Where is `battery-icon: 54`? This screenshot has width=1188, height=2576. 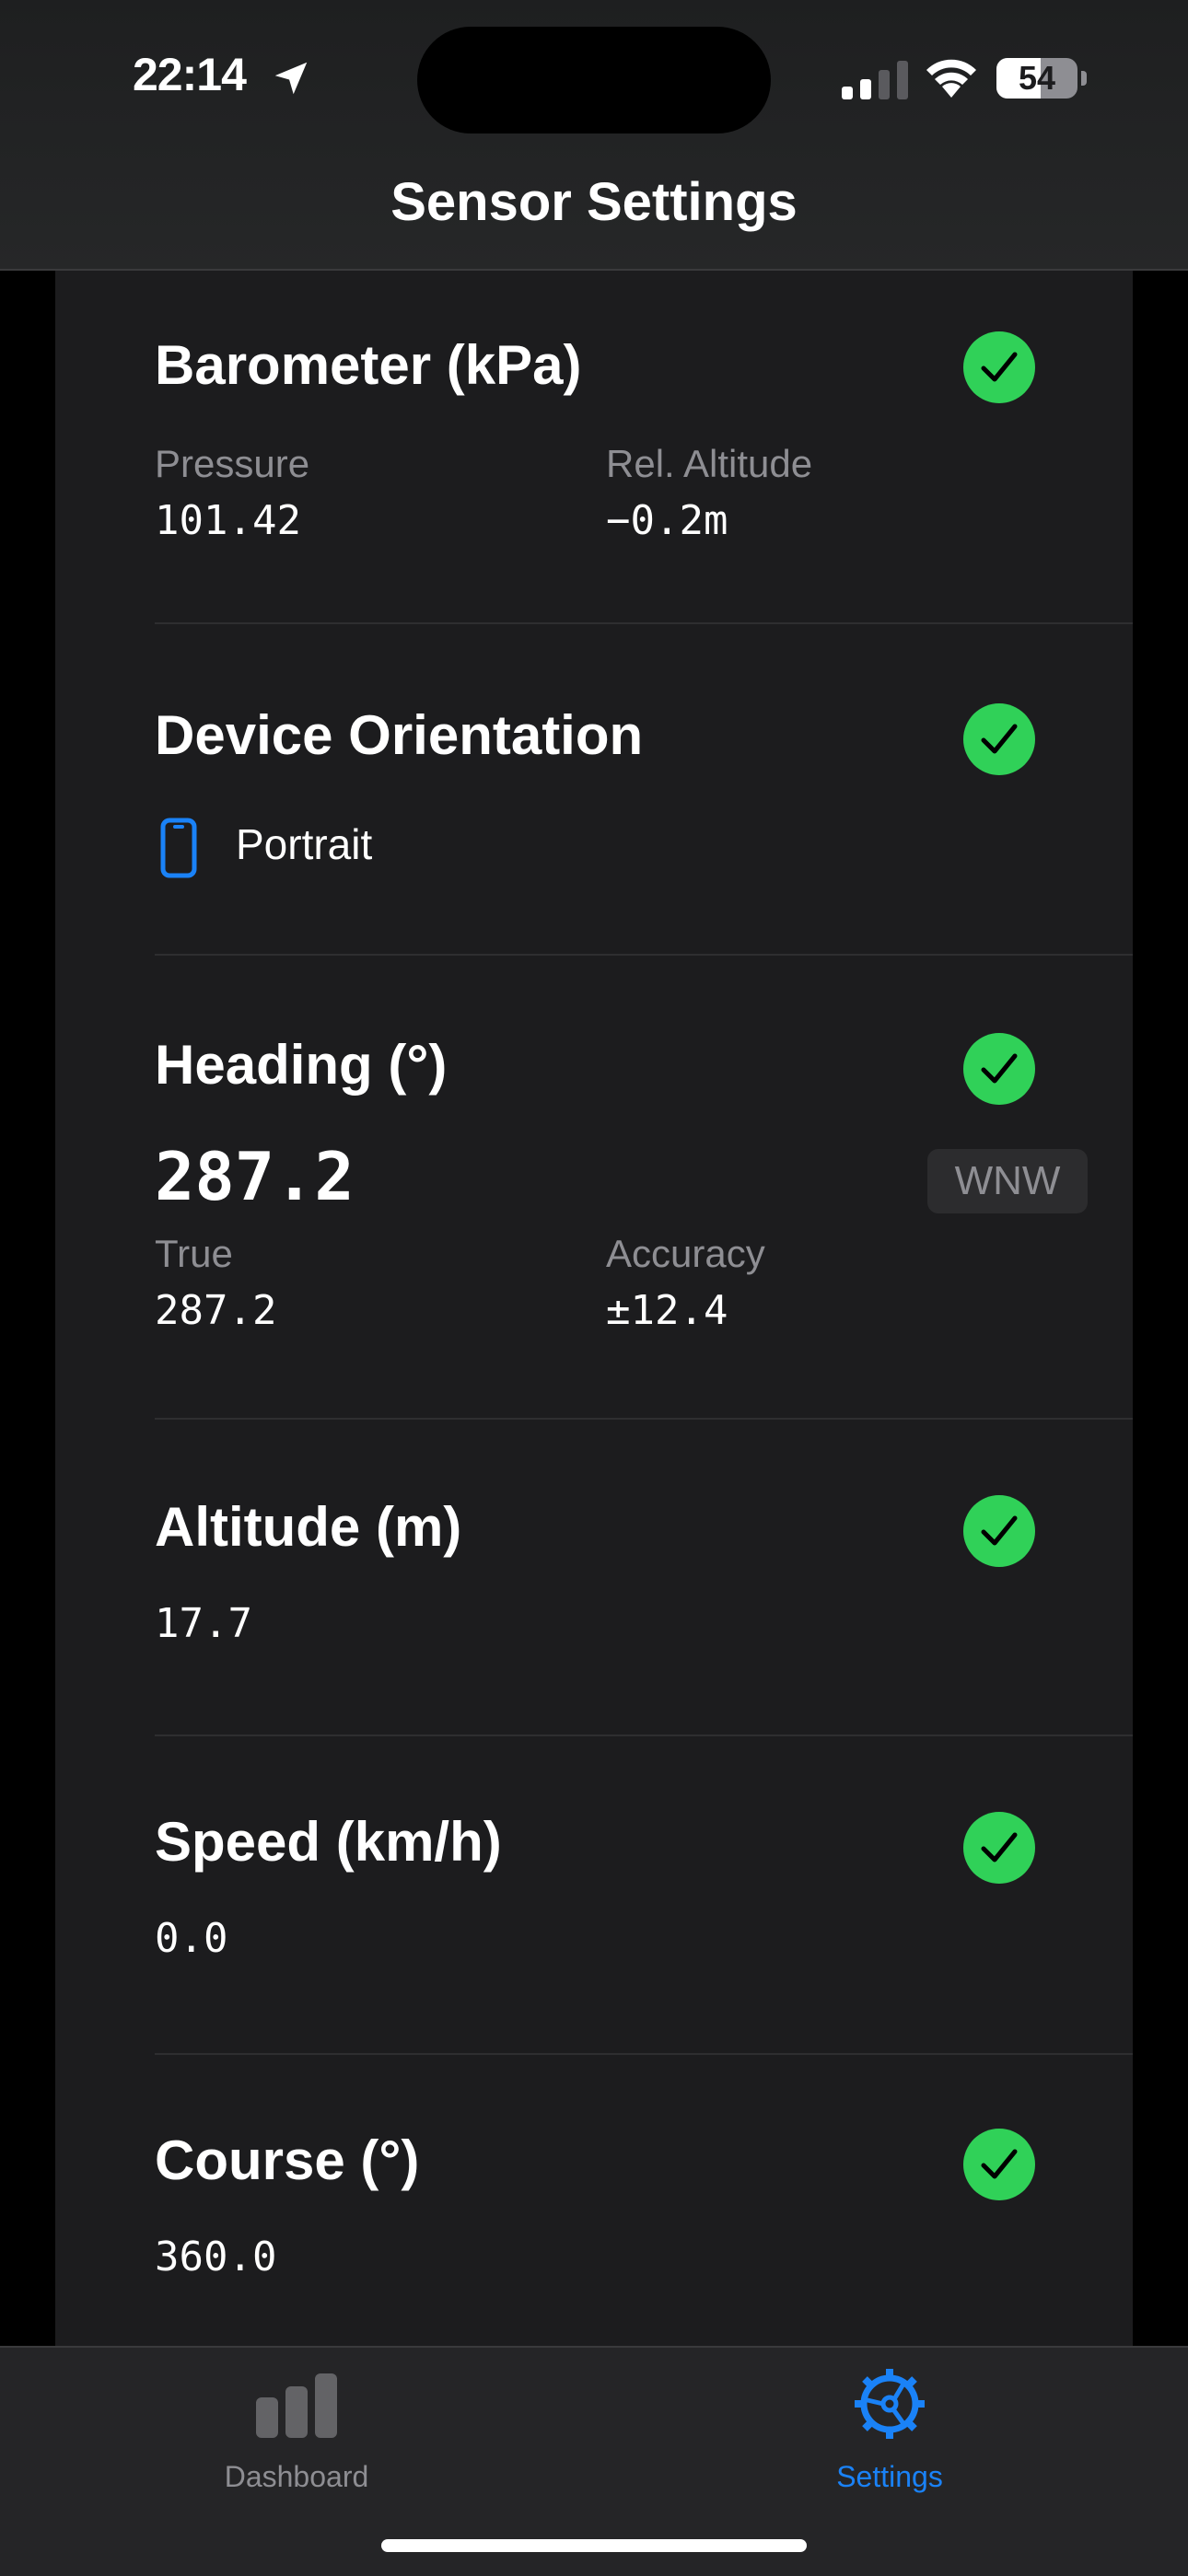
battery-icon: 54 is located at coordinates (1036, 78).